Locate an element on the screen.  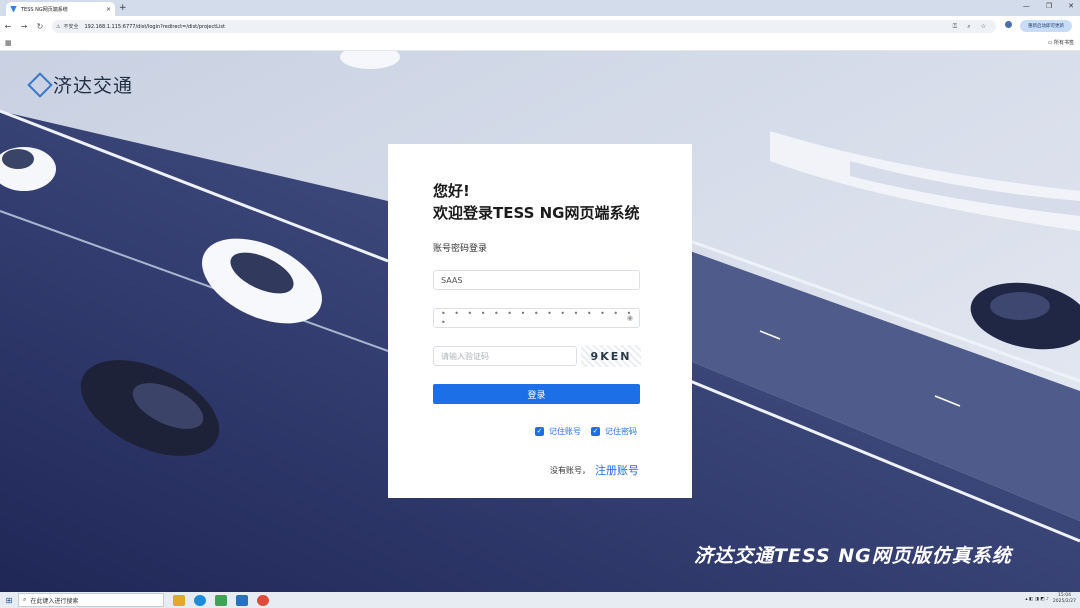
no-account-text: 没有账号， is located at coordinates (570, 470).